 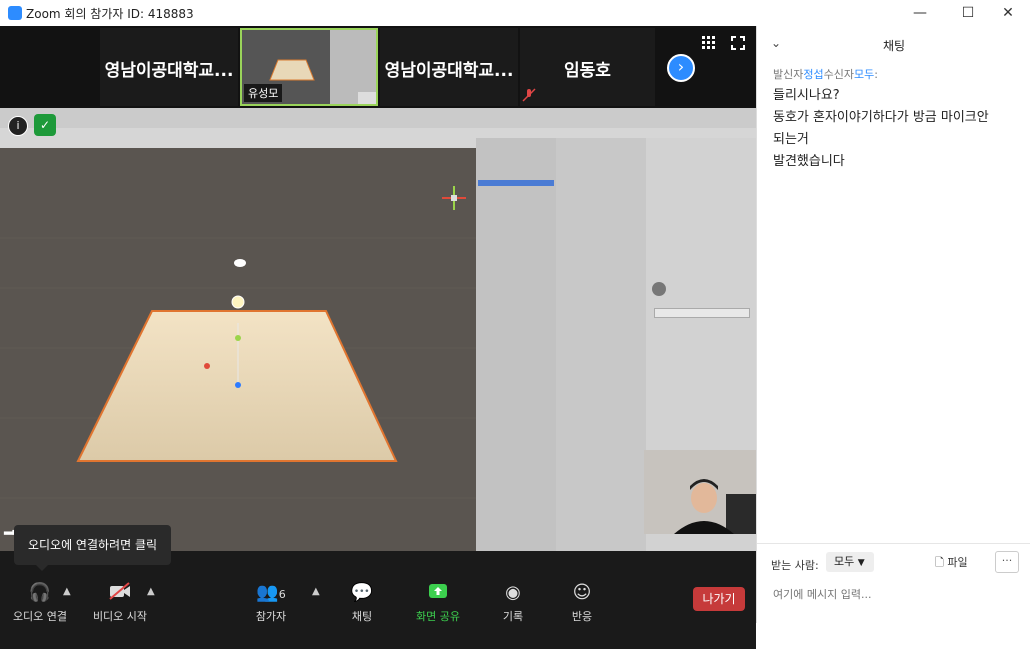 What do you see at coordinates (120, 593) in the screenshot?
I see `video-off-icon` at bounding box center [120, 593].